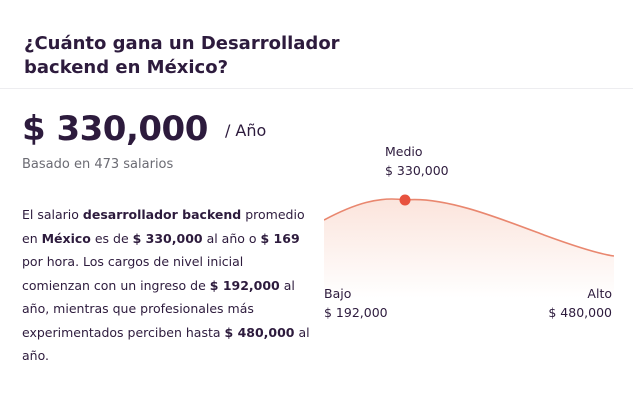 The height and width of the screenshot is (402, 633). Describe the element at coordinates (356, 312) in the screenshot. I see `bajo-value: $ 192,000` at that location.